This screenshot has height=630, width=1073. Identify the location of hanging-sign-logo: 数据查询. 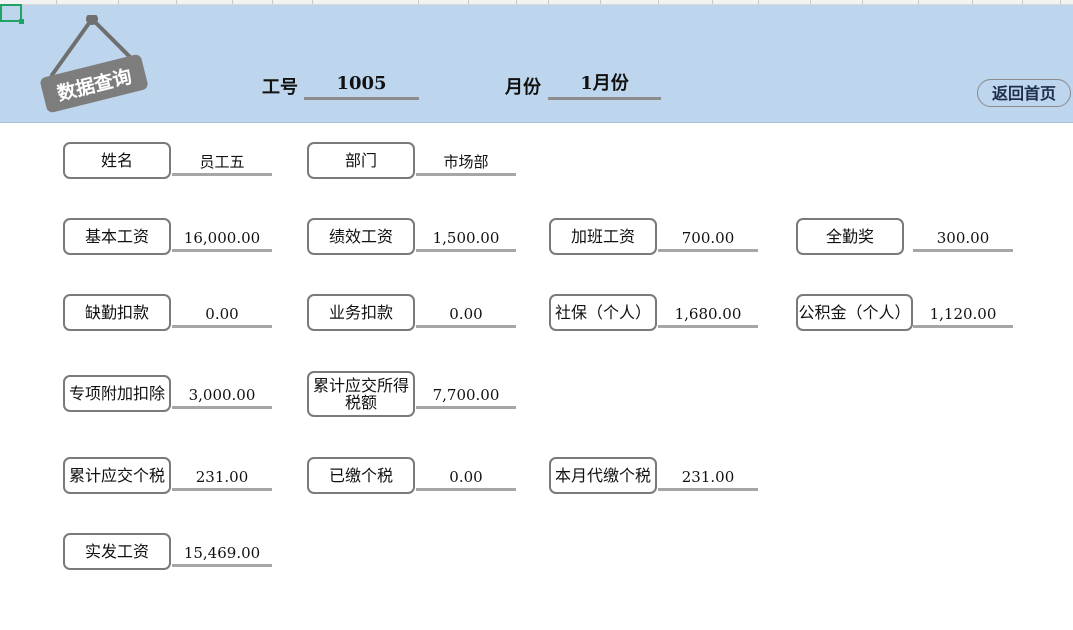
(94, 64).